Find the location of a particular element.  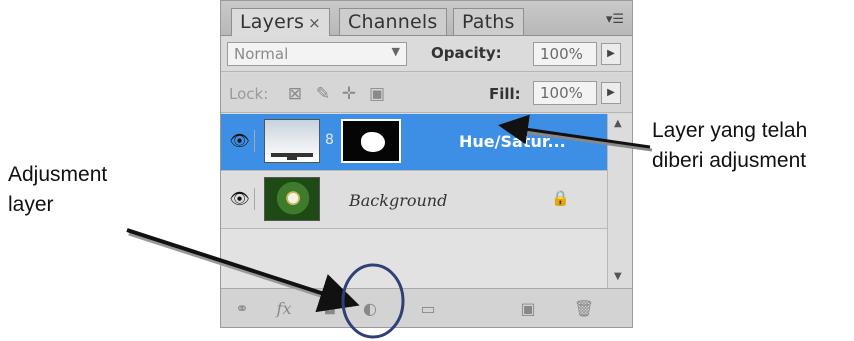

mask-shape is located at coordinates (373, 142).